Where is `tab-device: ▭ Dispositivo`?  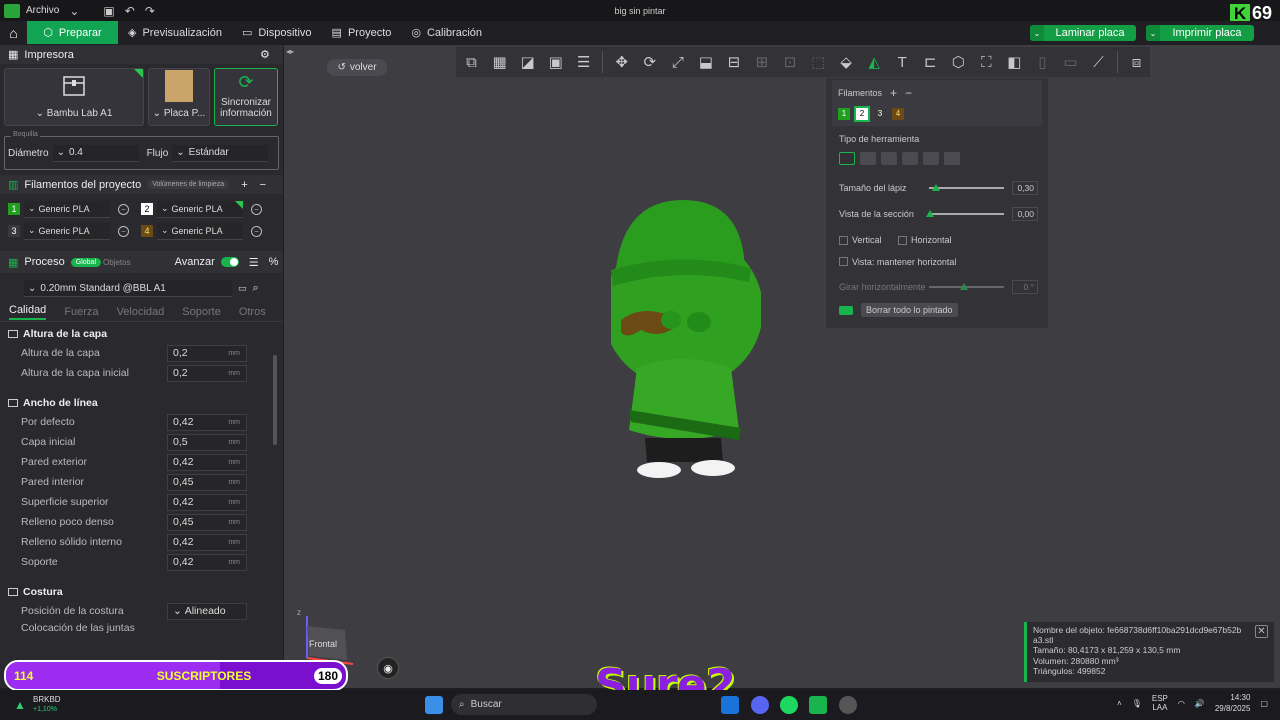
tab-device: ▭ Dispositivo is located at coordinates (277, 32).